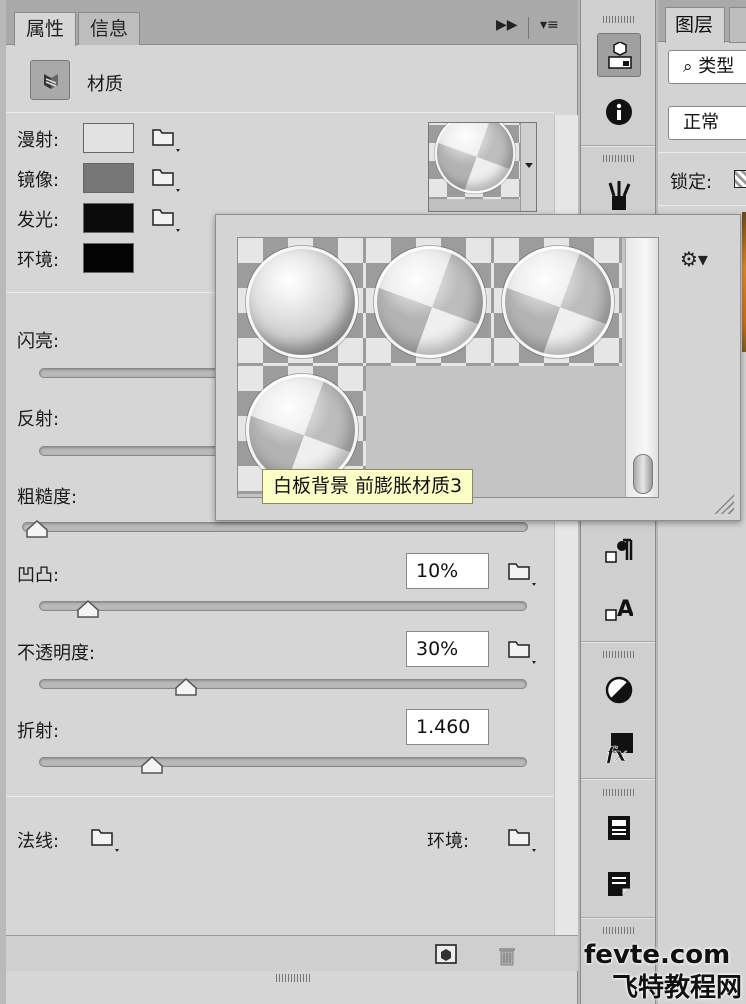  Describe the element at coordinates (528, 167) in the screenshot. I see `material-picker-dropdown-icon` at that location.